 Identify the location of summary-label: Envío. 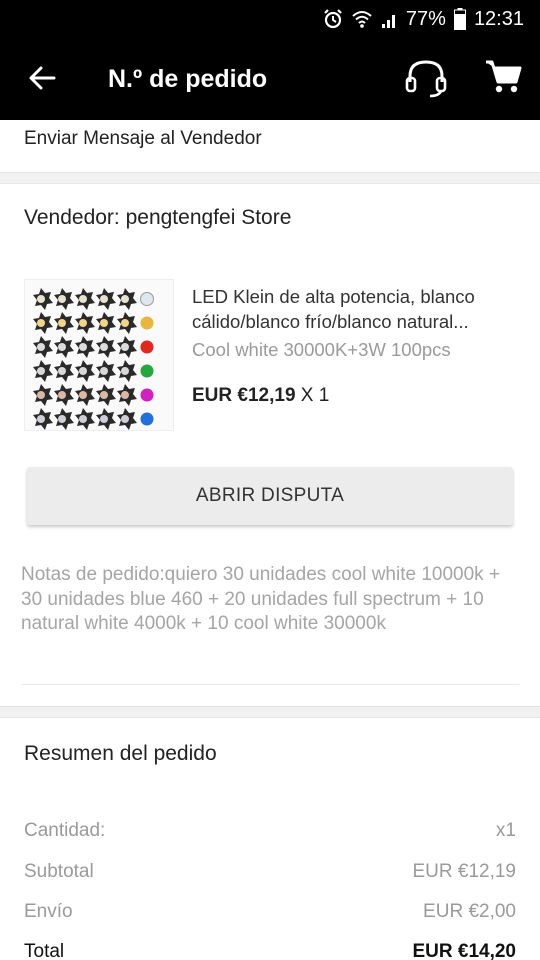
(48, 911).